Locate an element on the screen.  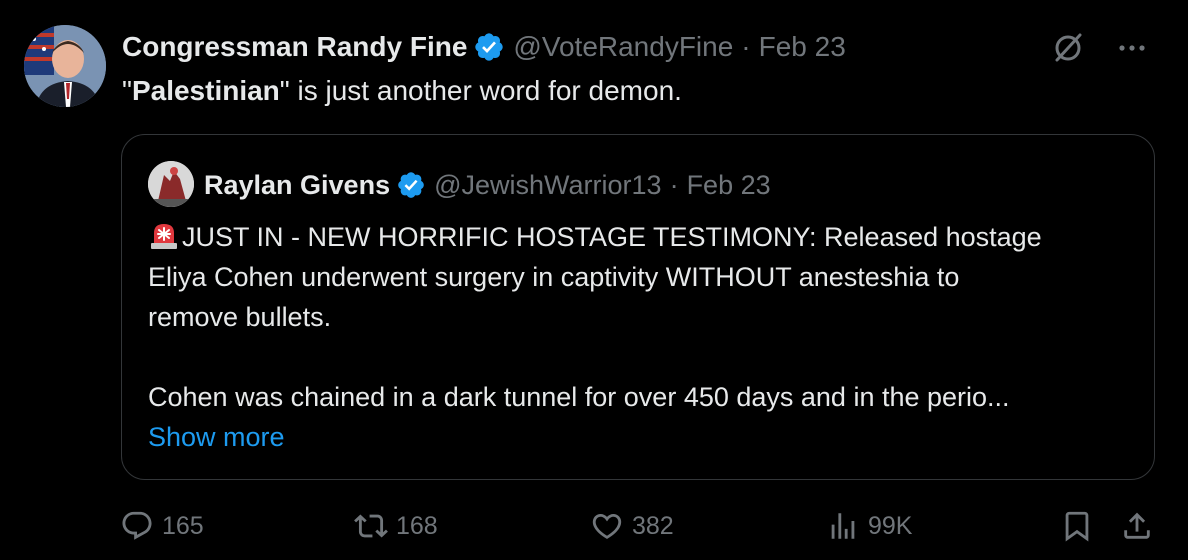
tweet-text-rest: " is just another word for demon. is located at coordinates (480, 90).